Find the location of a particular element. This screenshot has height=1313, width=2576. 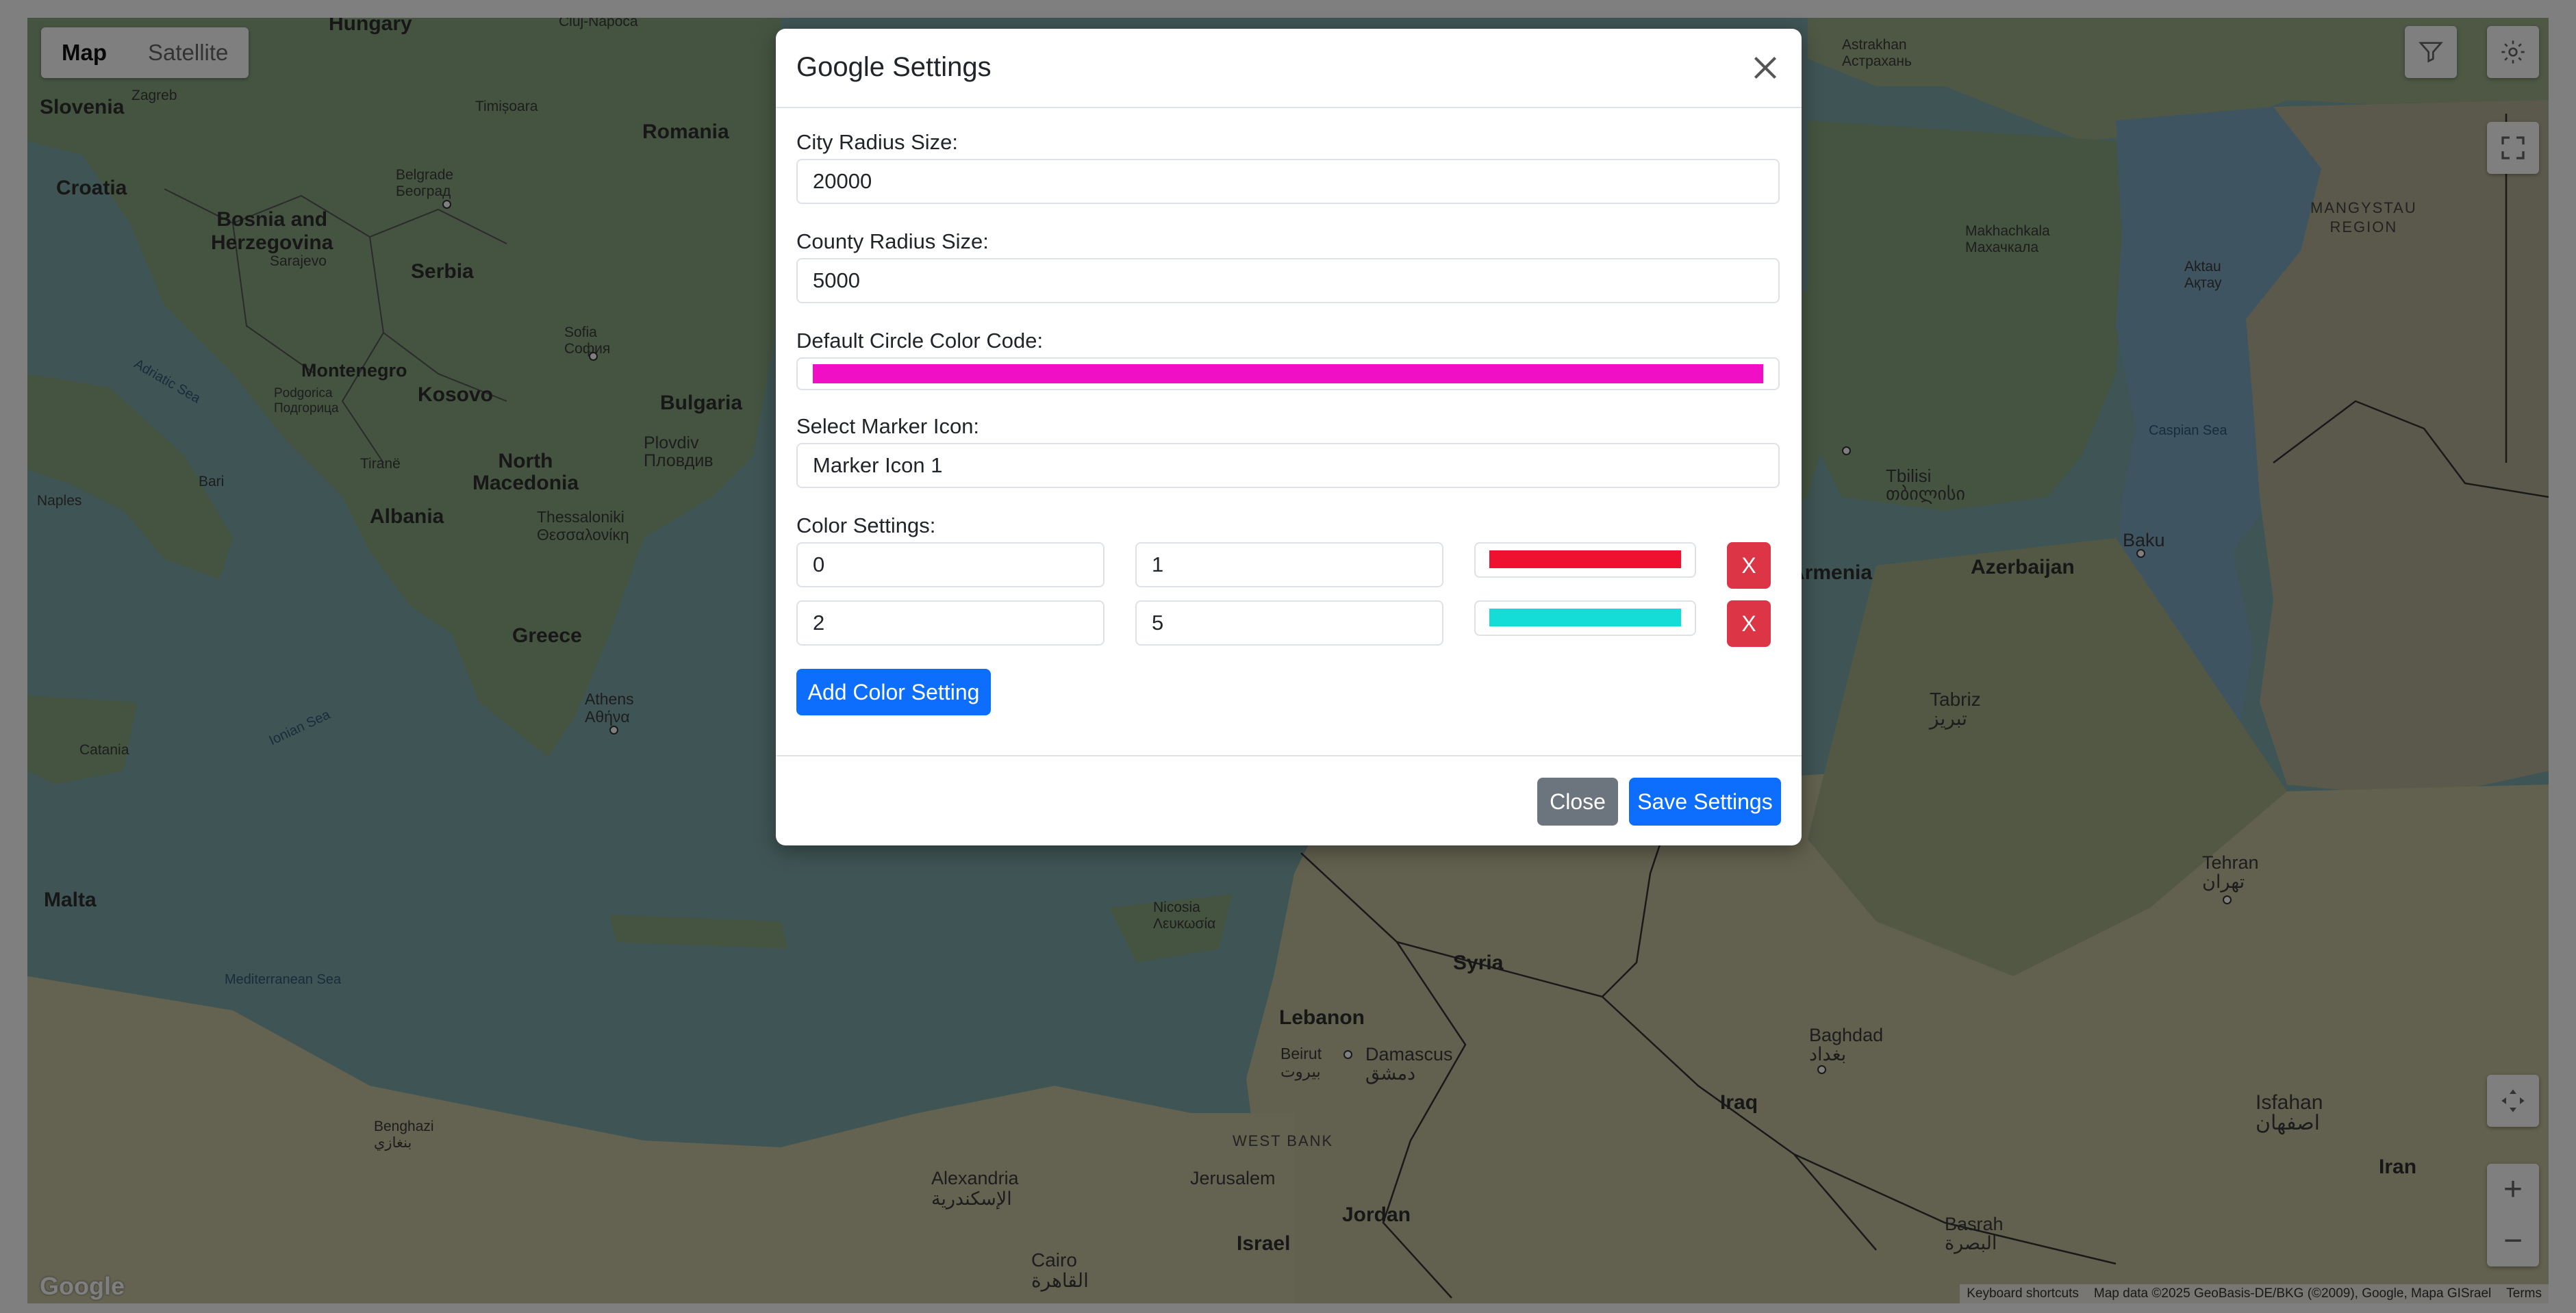

city-radius-input: 20000 is located at coordinates (1288, 181).